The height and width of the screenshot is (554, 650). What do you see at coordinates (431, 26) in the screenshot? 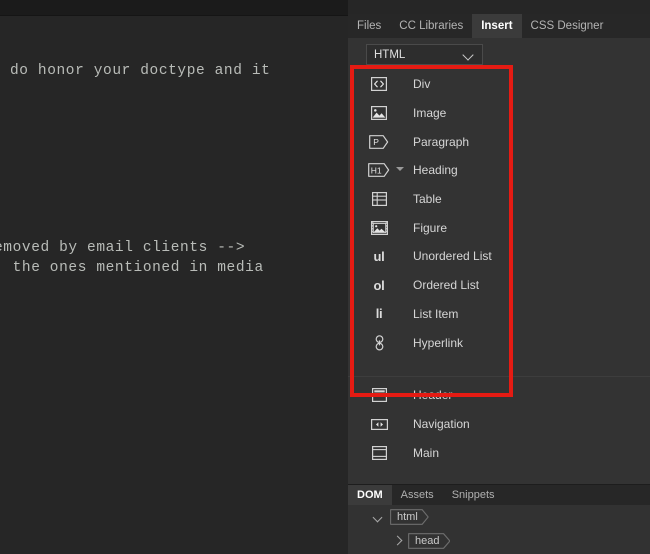
I see `tab-cc-libraries: CC Libraries` at bounding box center [431, 26].